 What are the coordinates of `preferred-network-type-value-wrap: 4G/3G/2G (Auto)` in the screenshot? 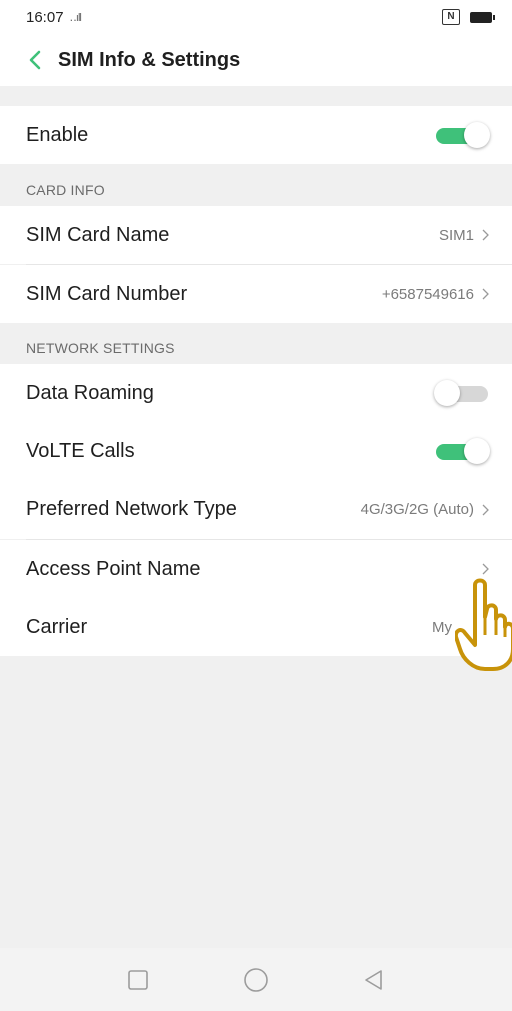 It's located at (425, 509).